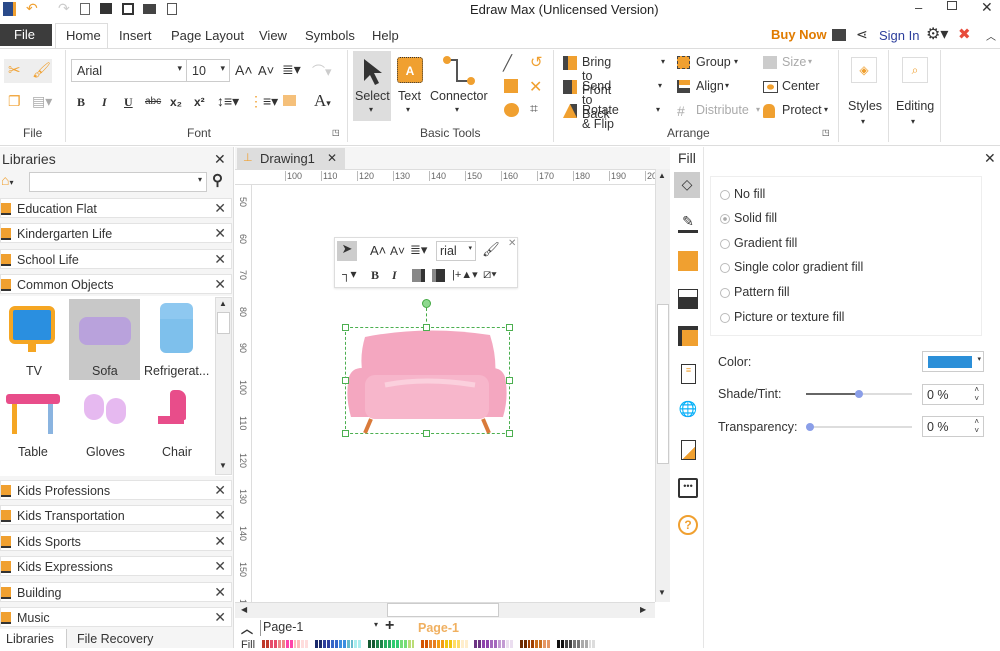 Image resolution: width=1000 pixels, height=651 pixels. What do you see at coordinates (244, 70) in the screenshot?
I see `grow-font-icon: A˄` at bounding box center [244, 70].